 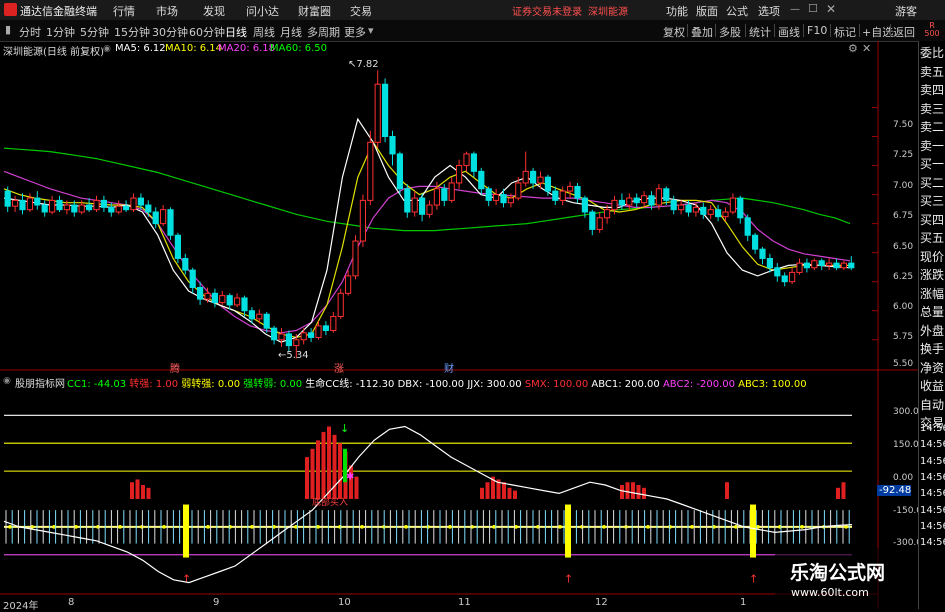 I want to click on menu-market: 市场, so click(x=167, y=11).